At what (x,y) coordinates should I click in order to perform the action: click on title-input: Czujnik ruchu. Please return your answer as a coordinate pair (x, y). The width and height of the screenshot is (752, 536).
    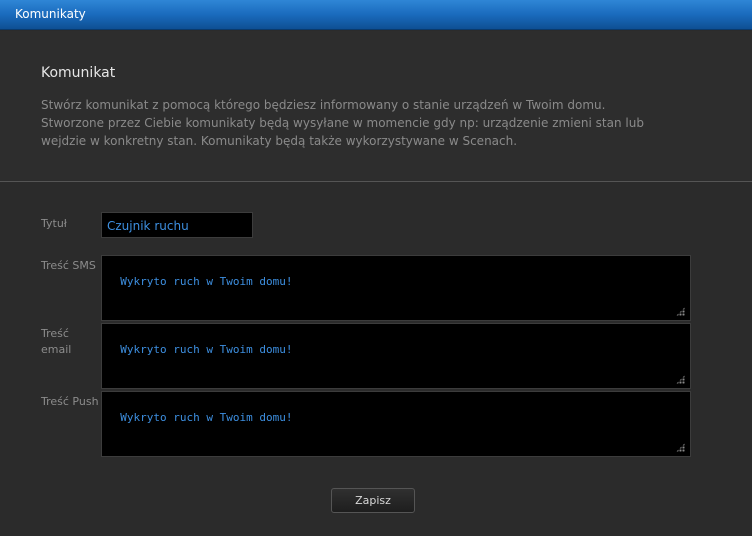
    Looking at the image, I should click on (177, 225).